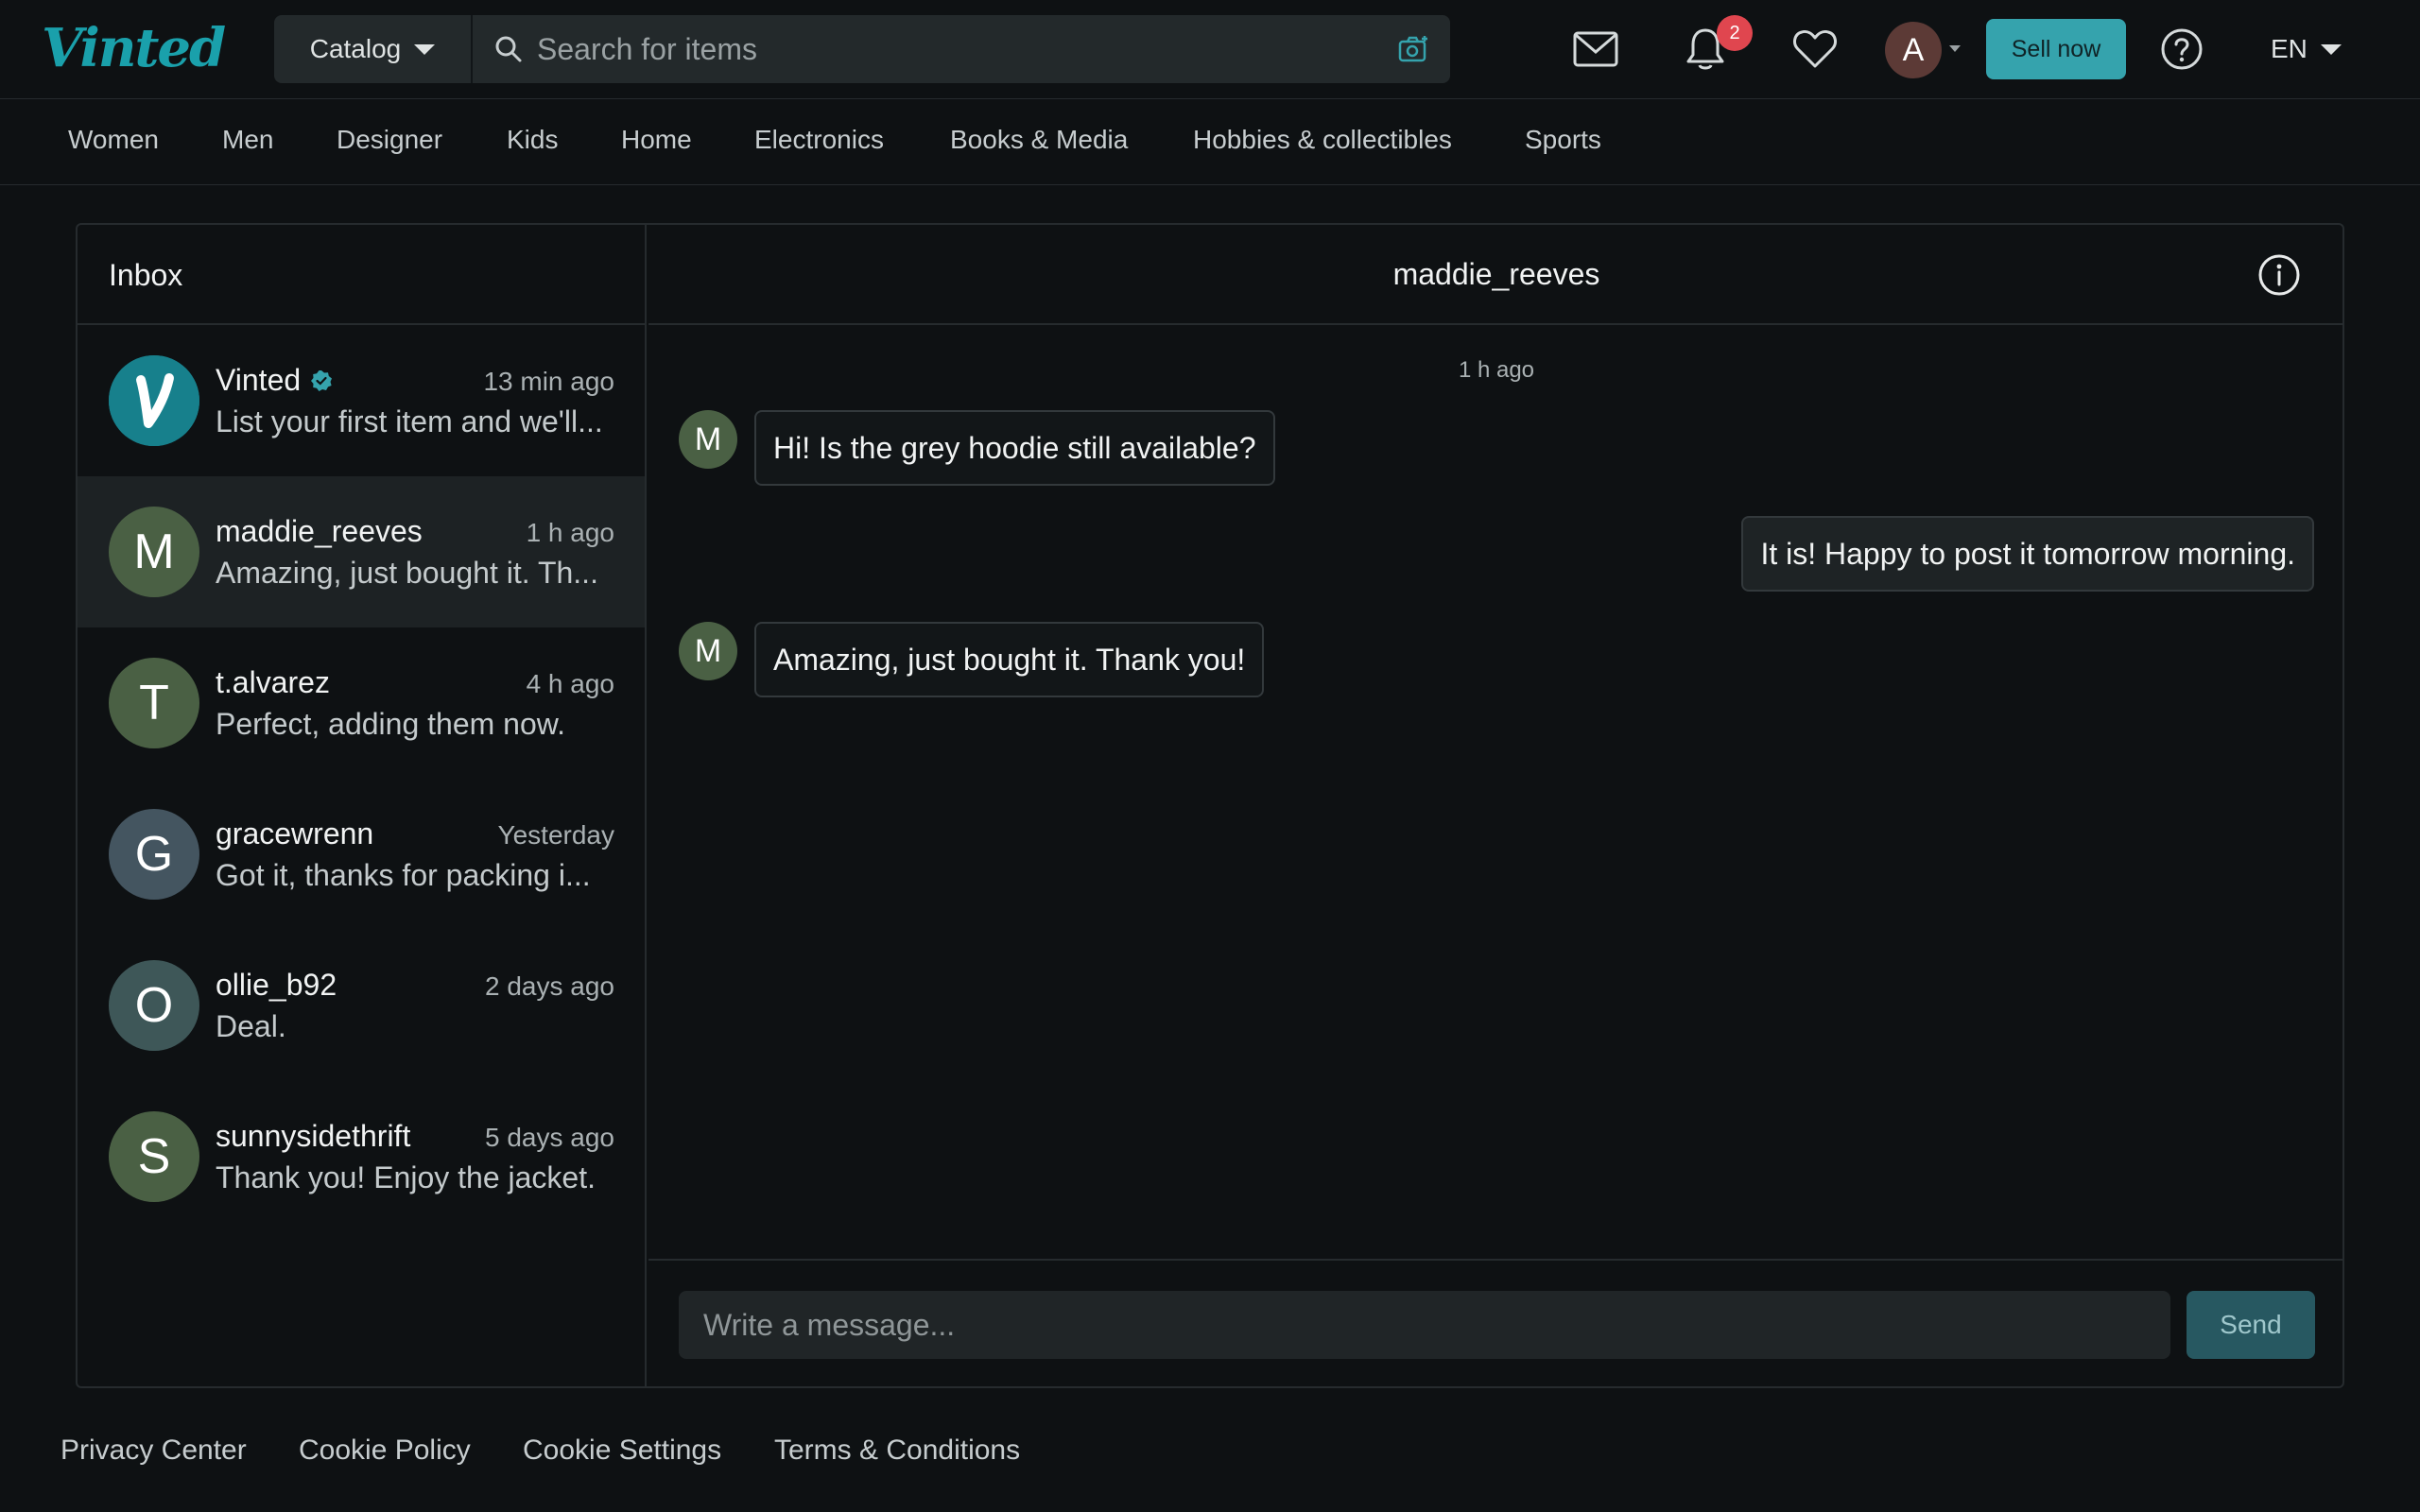 The height and width of the screenshot is (1512, 2420). I want to click on footer-link-cookie-settings: Cookie Settings, so click(622, 1451).